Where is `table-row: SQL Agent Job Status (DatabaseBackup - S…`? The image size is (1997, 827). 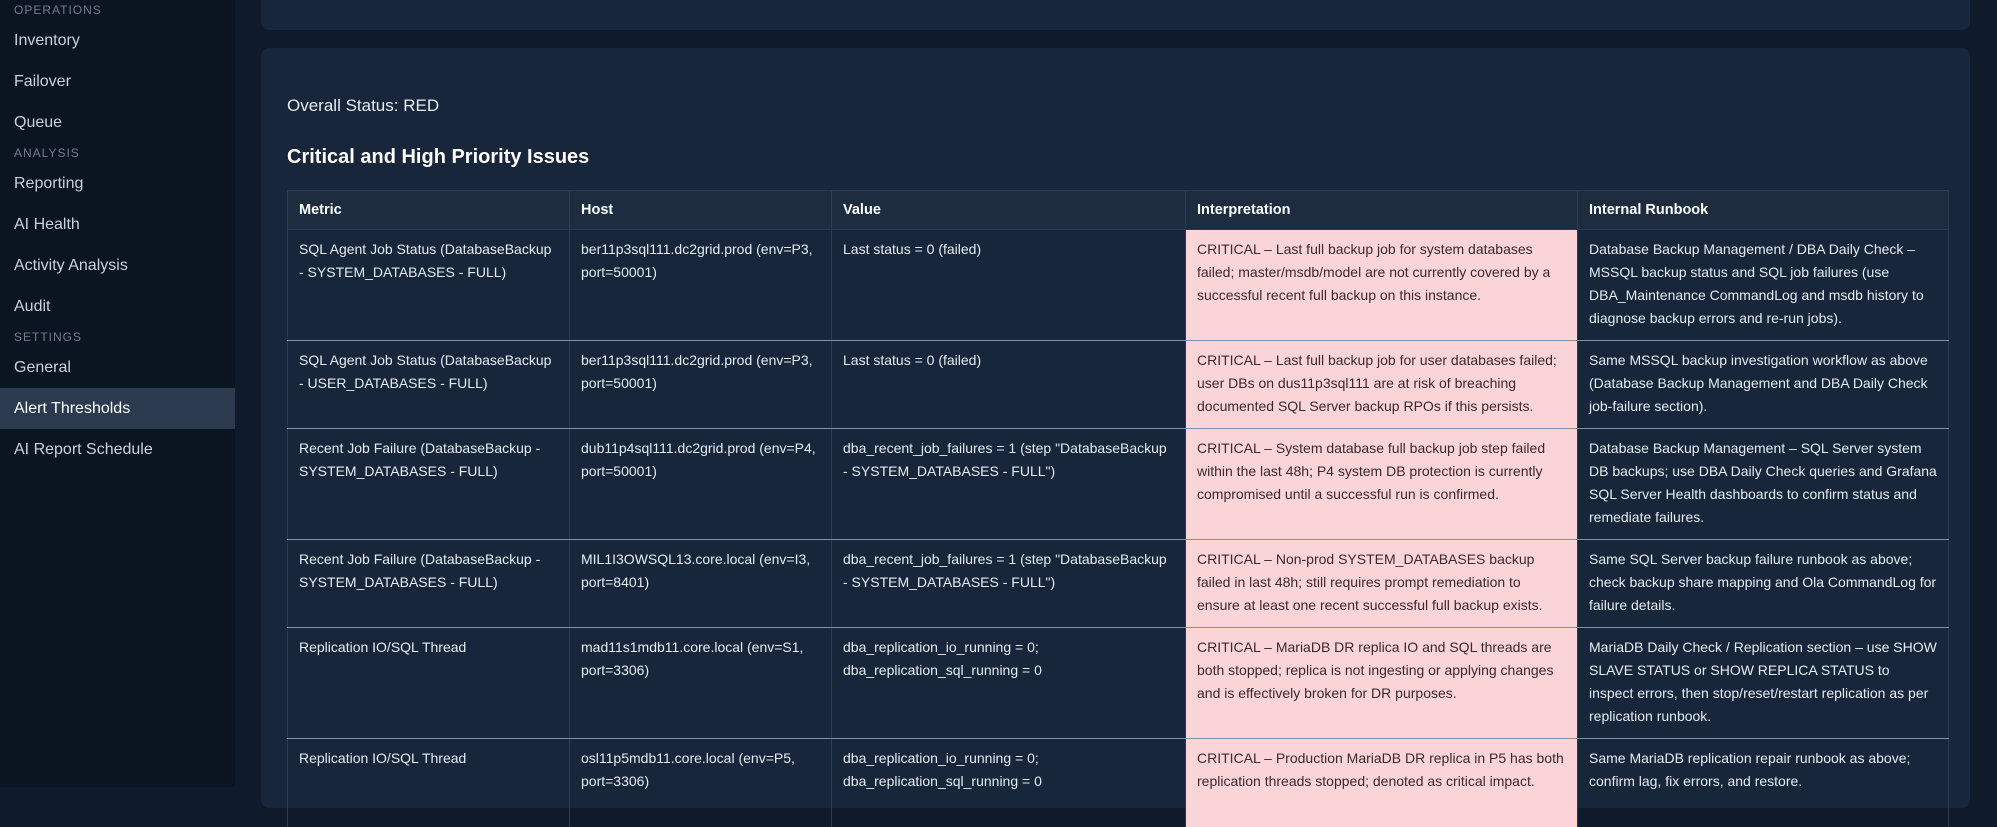 table-row: SQL Agent Job Status (DatabaseBackup - S… is located at coordinates (1118, 285).